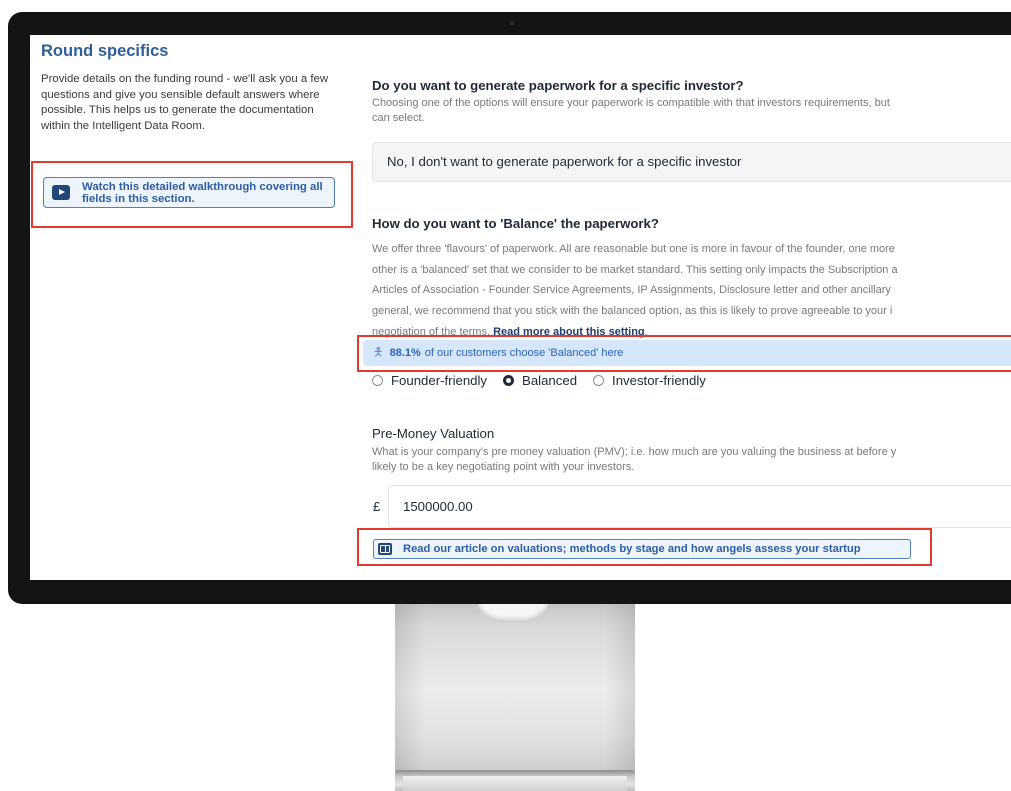  What do you see at coordinates (699, 506) in the screenshot?
I see `pmv-input: 1500000.00` at bounding box center [699, 506].